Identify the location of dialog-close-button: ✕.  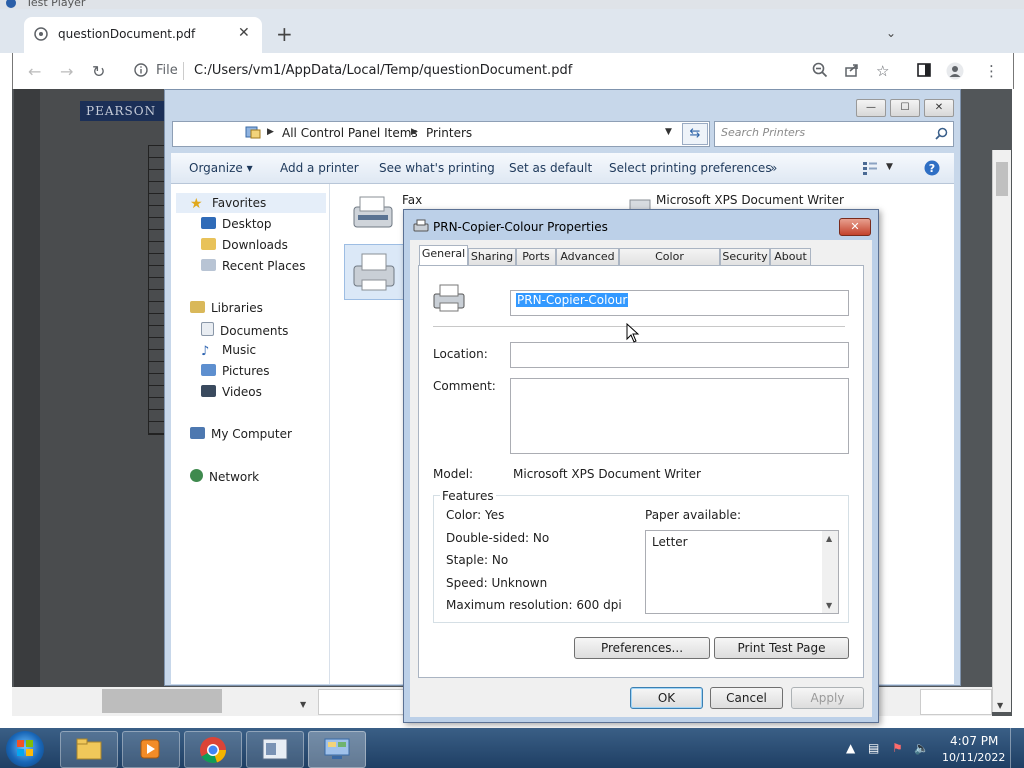
(855, 227).